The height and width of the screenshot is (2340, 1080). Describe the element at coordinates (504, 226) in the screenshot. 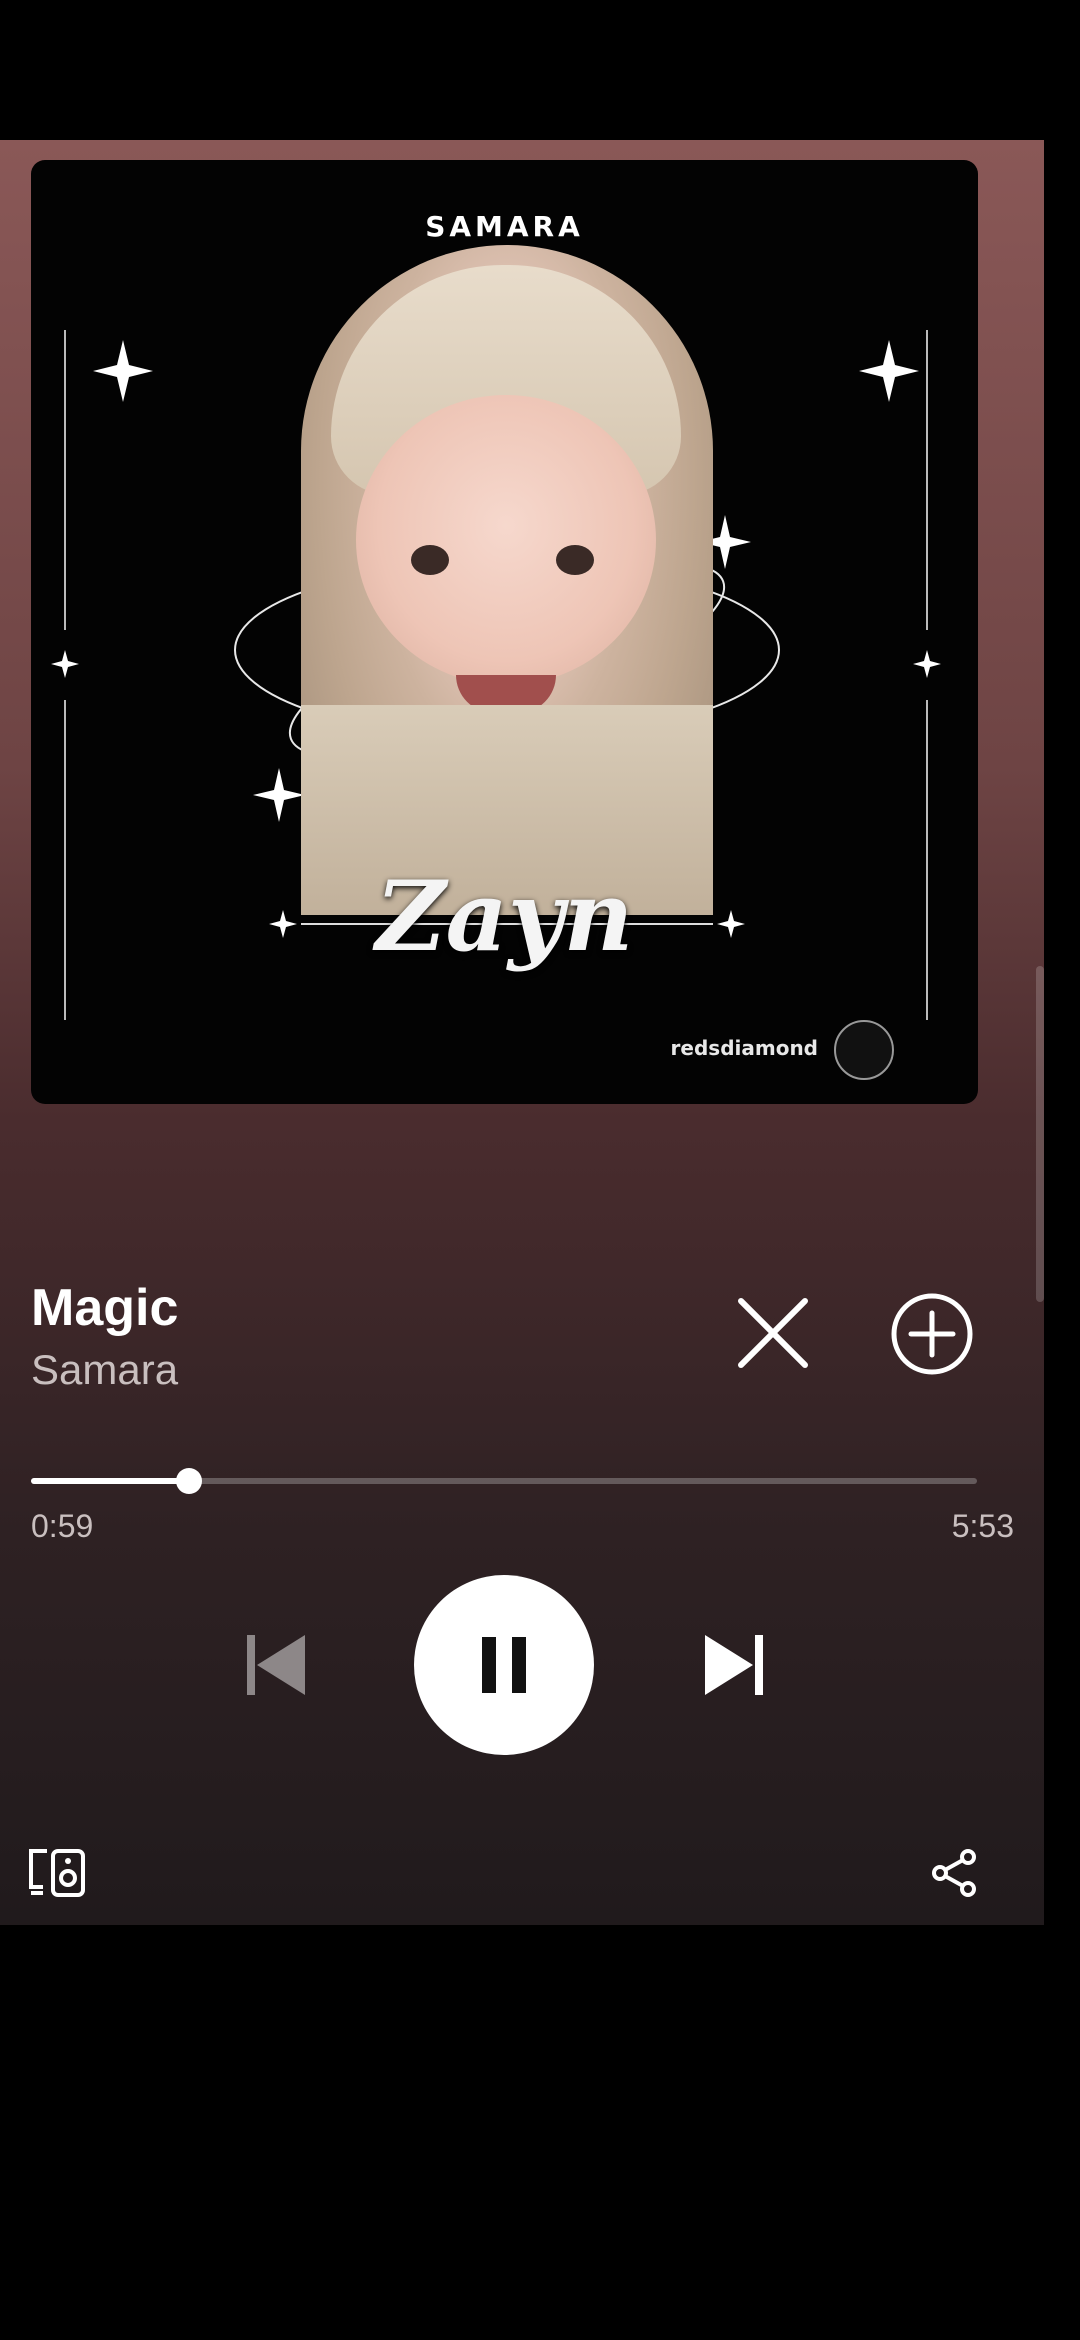

I see `album-art-label: SAMARA` at that location.